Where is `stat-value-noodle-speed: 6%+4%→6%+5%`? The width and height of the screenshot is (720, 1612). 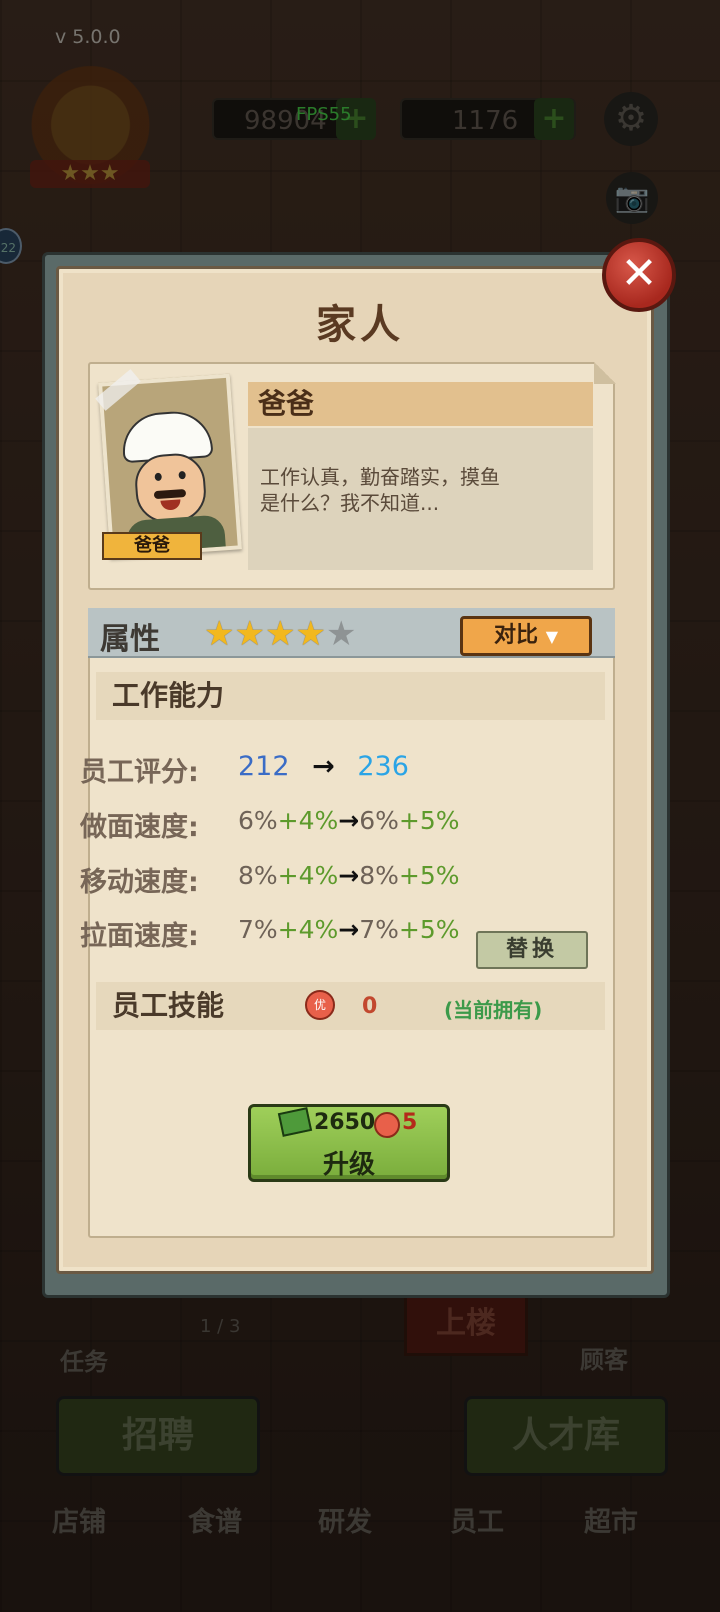 stat-value-noodle-speed: 6%+4%→6%+5% is located at coordinates (349, 820).